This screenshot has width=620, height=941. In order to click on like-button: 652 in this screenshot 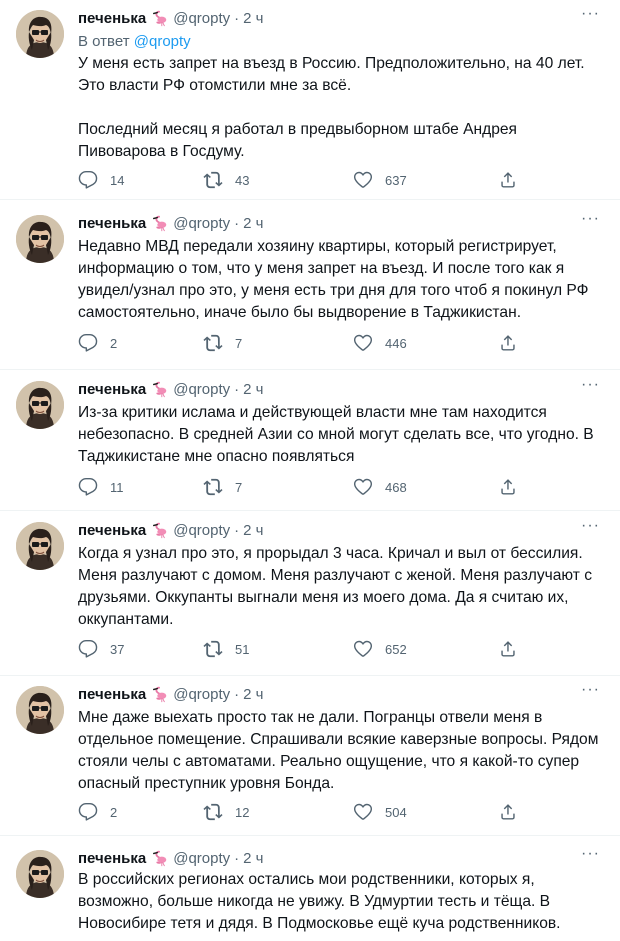, I will do `click(380, 649)`.